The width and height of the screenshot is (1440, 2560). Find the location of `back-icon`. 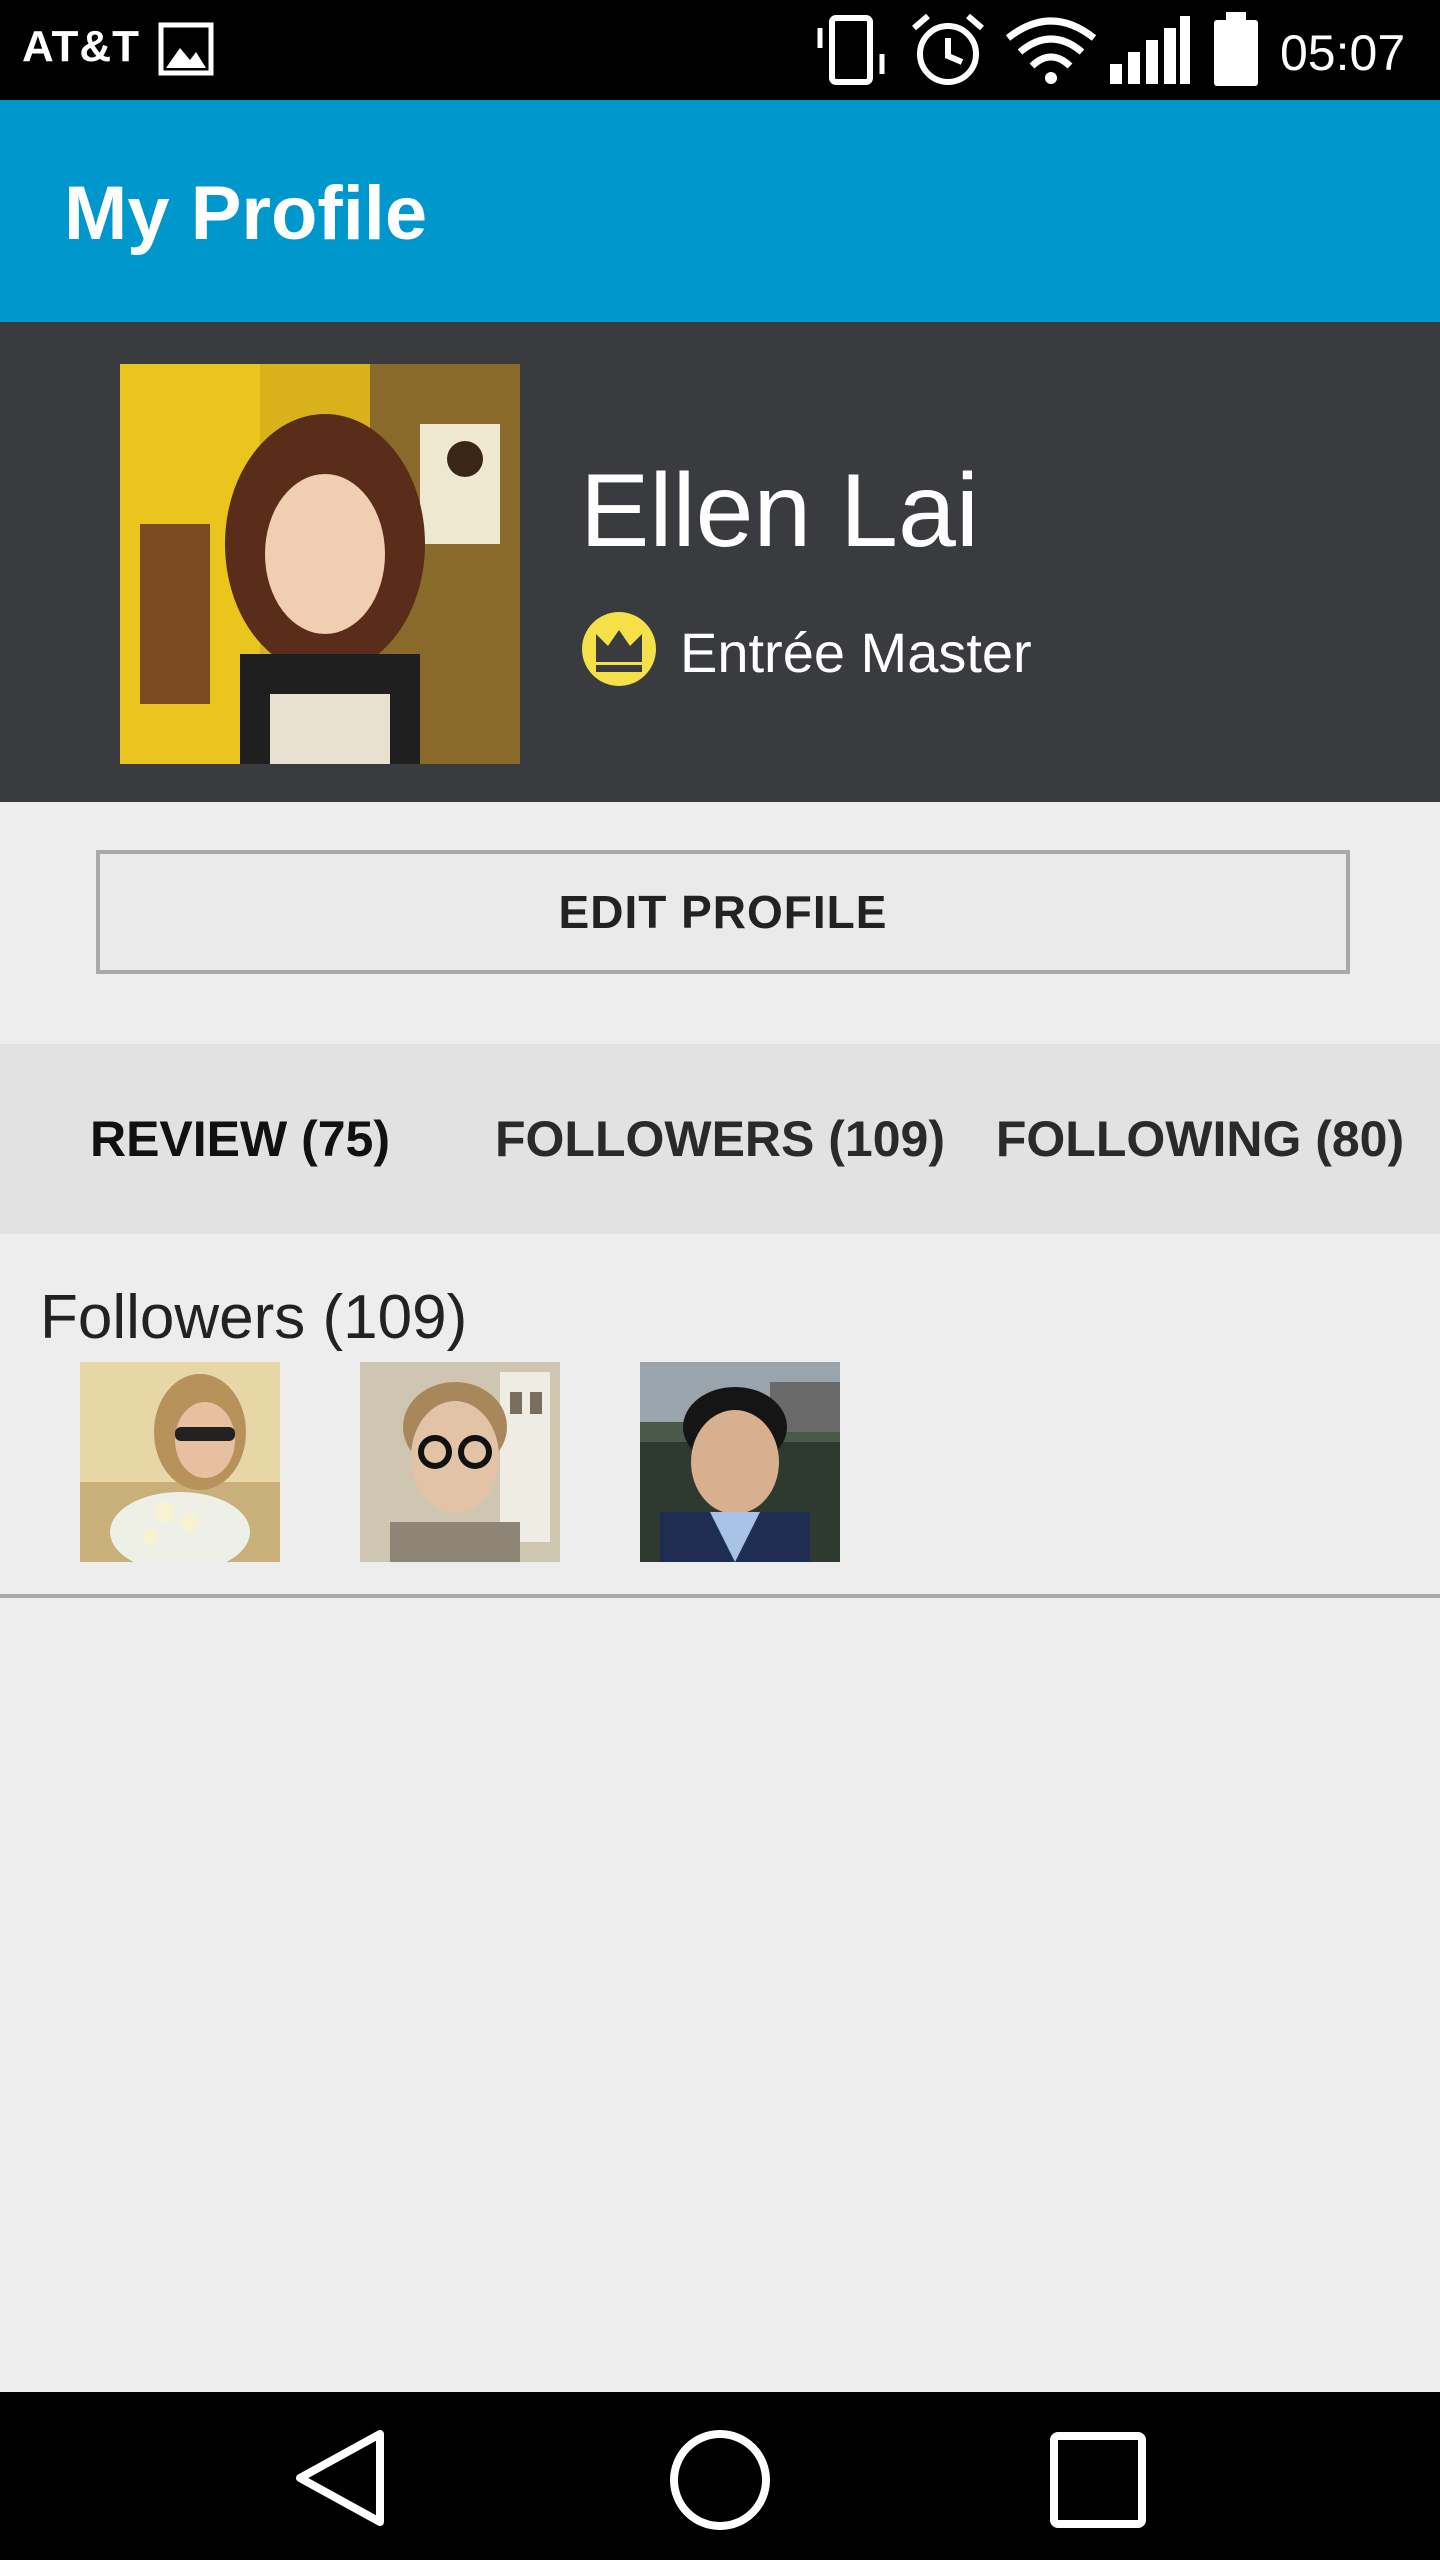

back-icon is located at coordinates (340, 2478).